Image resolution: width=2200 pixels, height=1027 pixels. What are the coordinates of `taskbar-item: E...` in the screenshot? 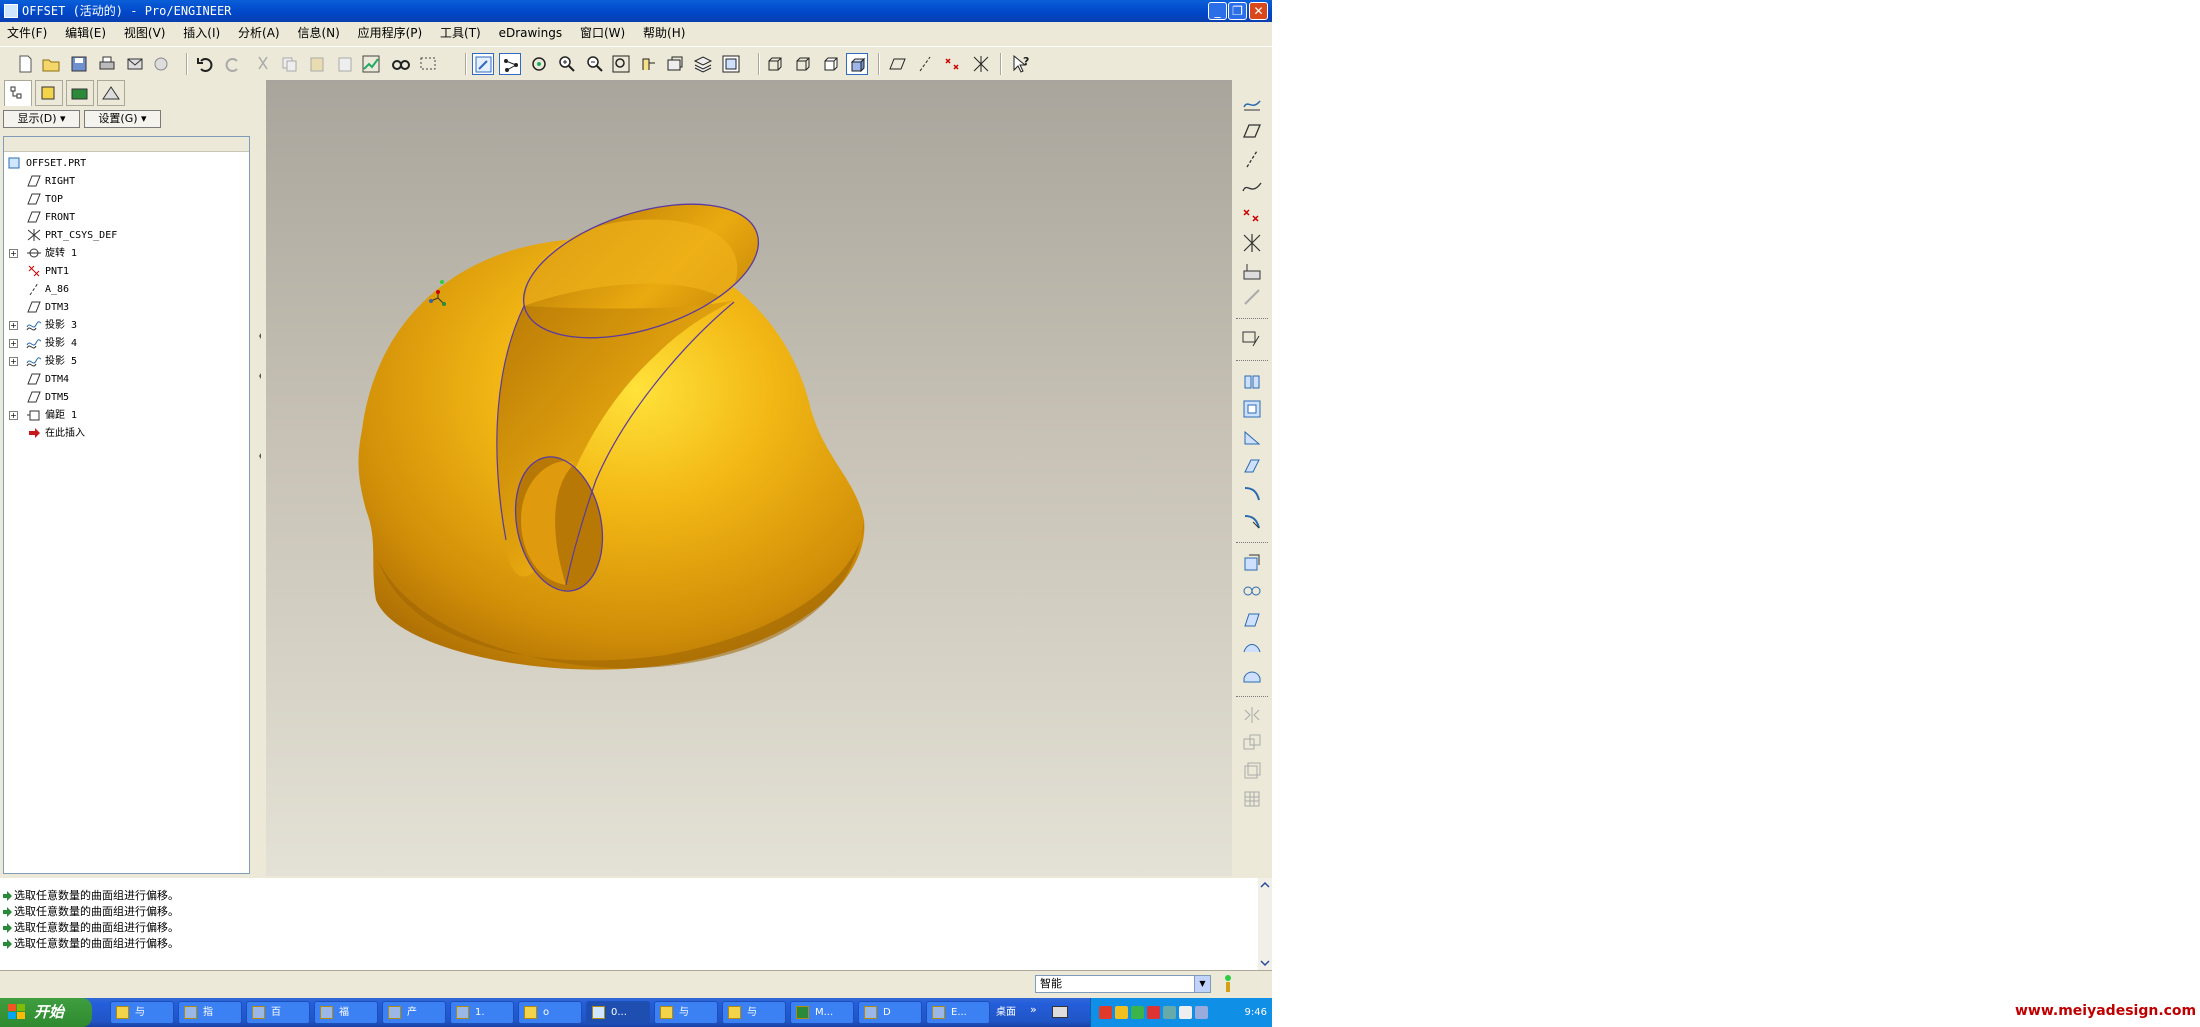 It's located at (958, 1012).